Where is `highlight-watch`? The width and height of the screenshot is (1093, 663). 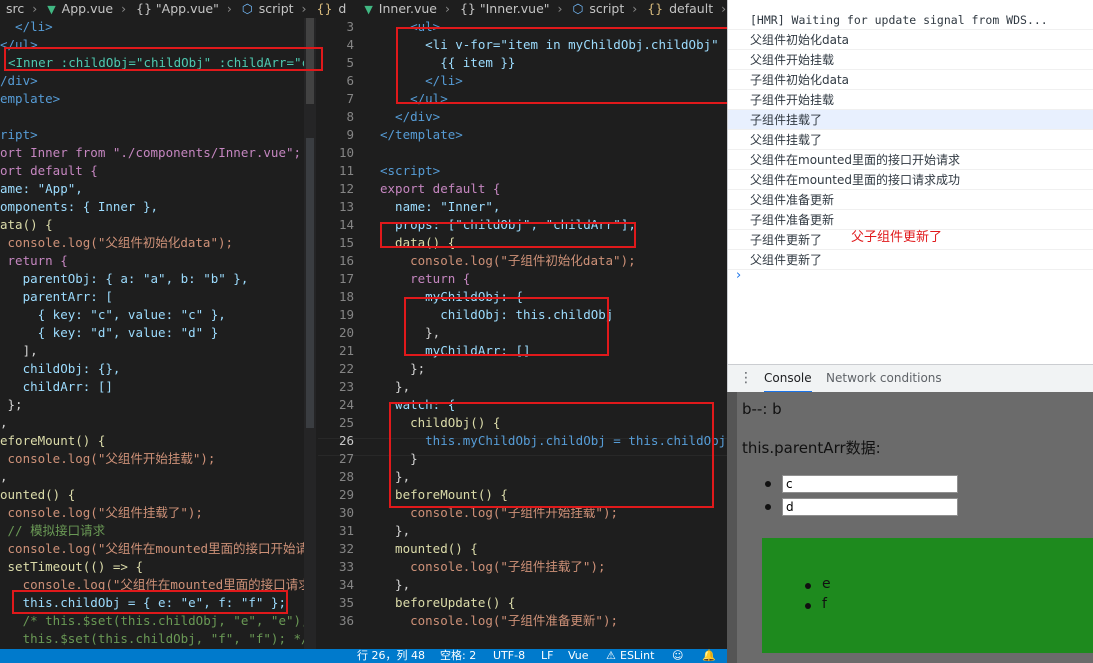 highlight-watch is located at coordinates (551, 455).